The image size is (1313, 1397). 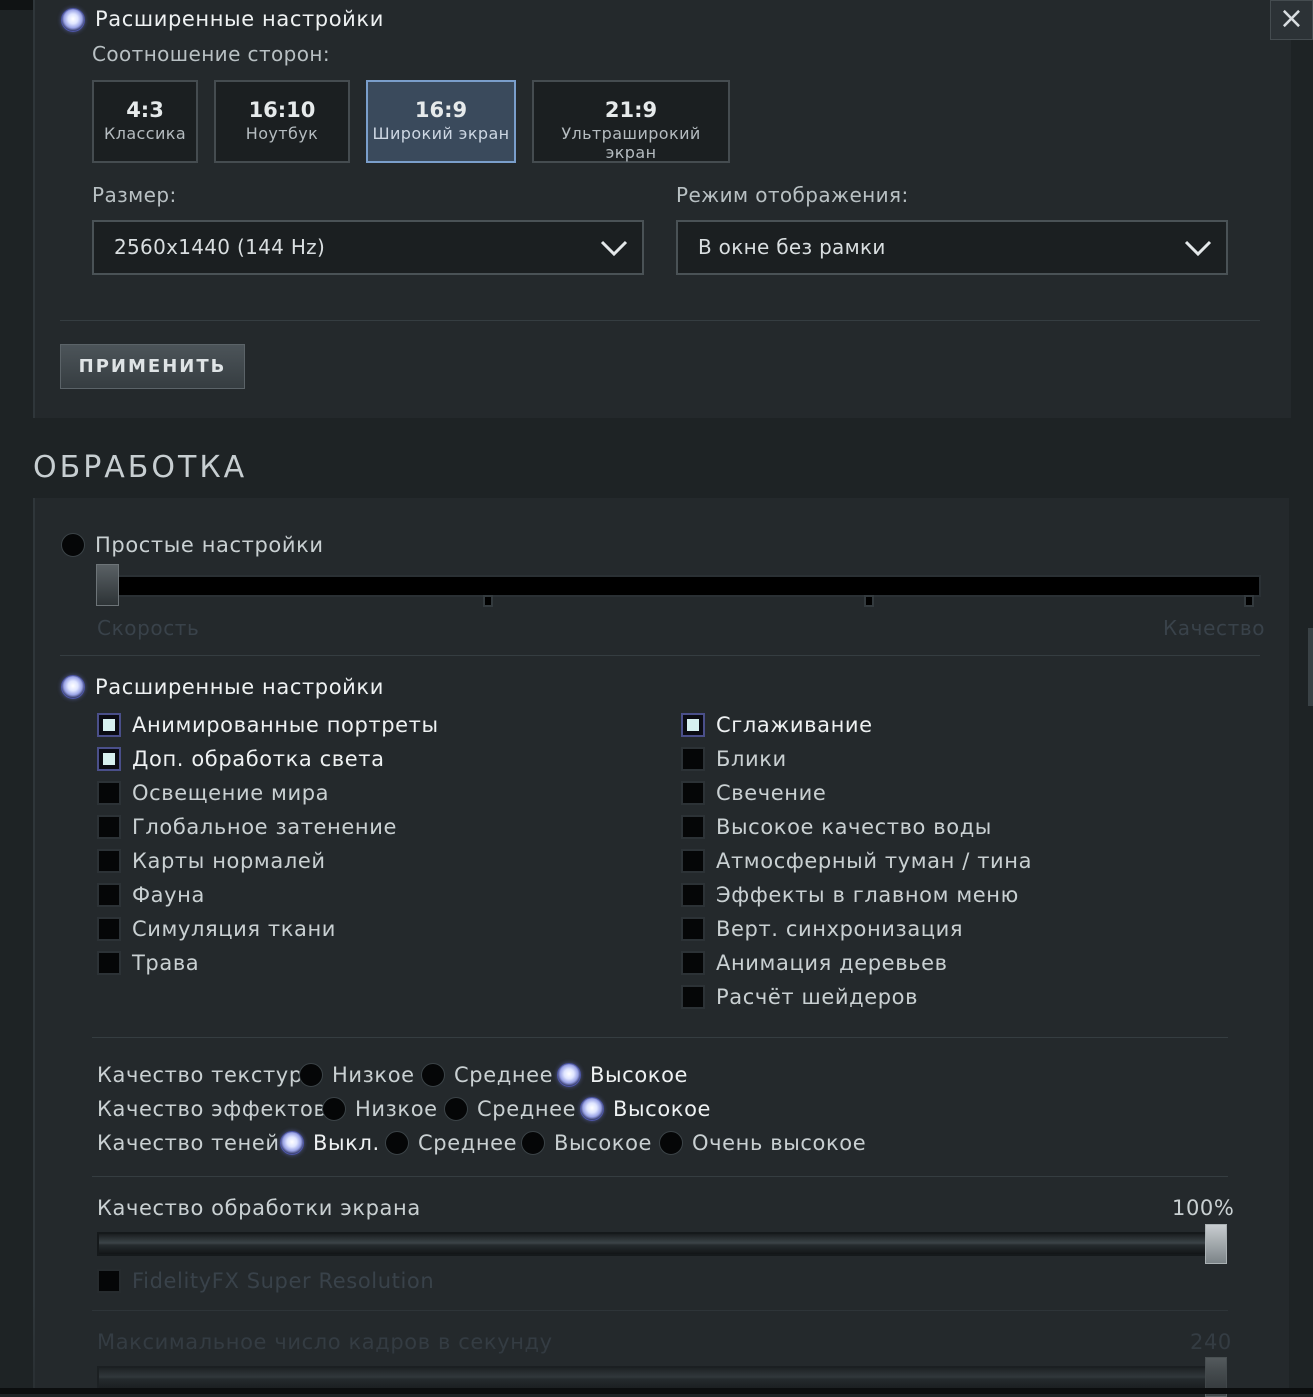 What do you see at coordinates (639, 1075) in the screenshot?
I see `texture-high-label: Высокое` at bounding box center [639, 1075].